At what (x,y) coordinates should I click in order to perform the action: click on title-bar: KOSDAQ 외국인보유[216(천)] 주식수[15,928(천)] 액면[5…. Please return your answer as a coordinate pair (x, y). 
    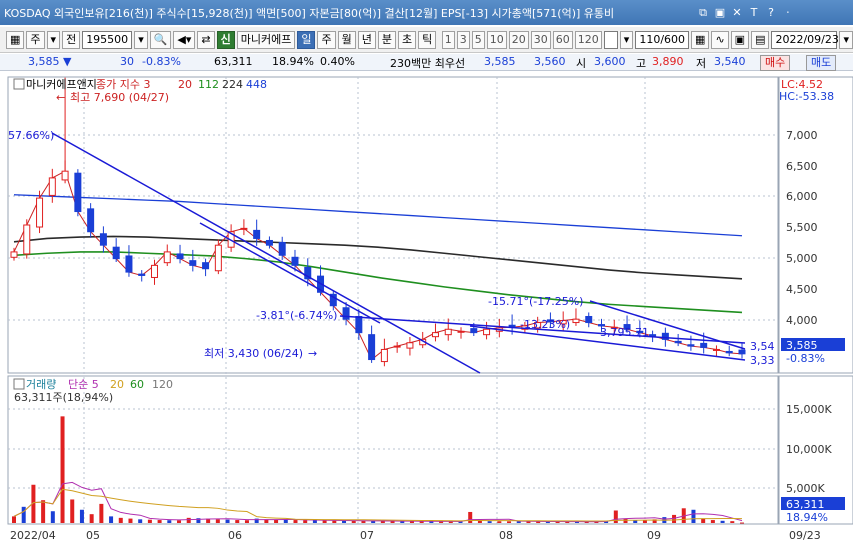
    Looking at the image, I should click on (426, 12).